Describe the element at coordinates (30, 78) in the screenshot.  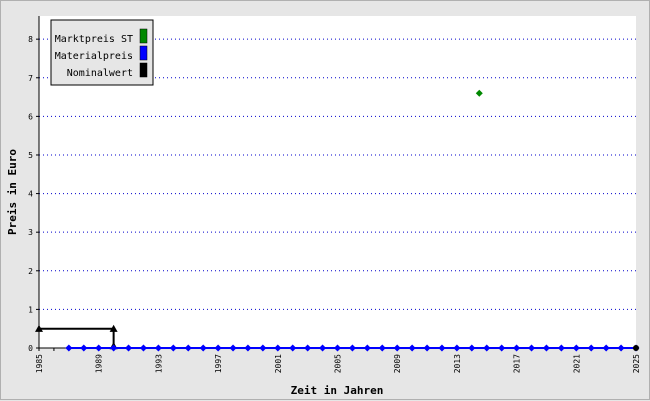
I see `y-tick-label: 7` at that location.